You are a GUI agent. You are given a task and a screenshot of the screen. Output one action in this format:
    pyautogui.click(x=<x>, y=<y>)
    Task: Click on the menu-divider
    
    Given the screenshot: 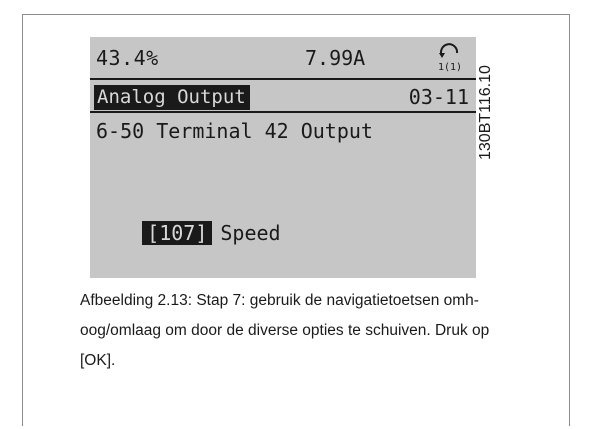 What is the action you would take?
    pyautogui.click(x=283, y=112)
    